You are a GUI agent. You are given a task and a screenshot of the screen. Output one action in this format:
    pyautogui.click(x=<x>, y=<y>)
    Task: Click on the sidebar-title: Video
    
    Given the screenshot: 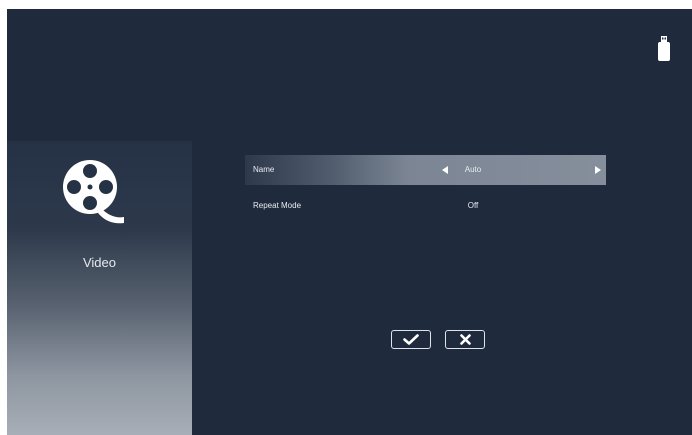 What is the action you would take?
    pyautogui.click(x=99, y=262)
    